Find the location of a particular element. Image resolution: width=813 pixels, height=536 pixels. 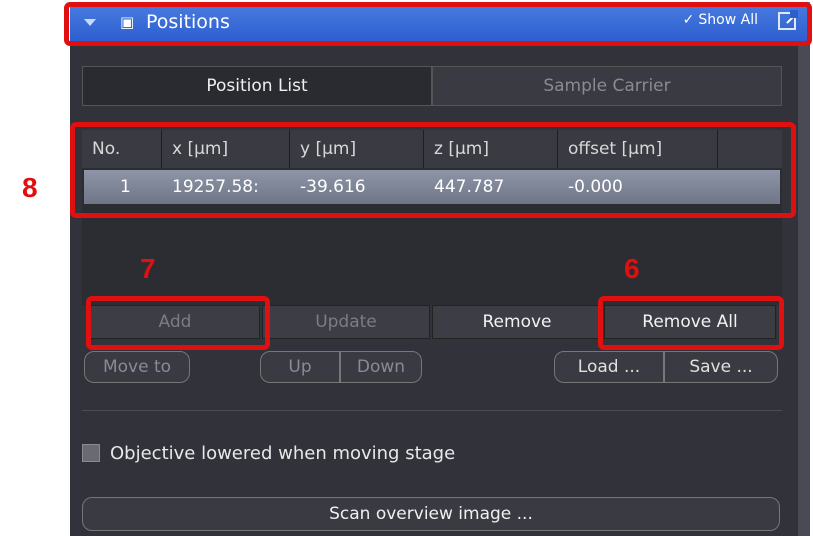

tab-bar: Position List Sample Carrier is located at coordinates (432, 86).